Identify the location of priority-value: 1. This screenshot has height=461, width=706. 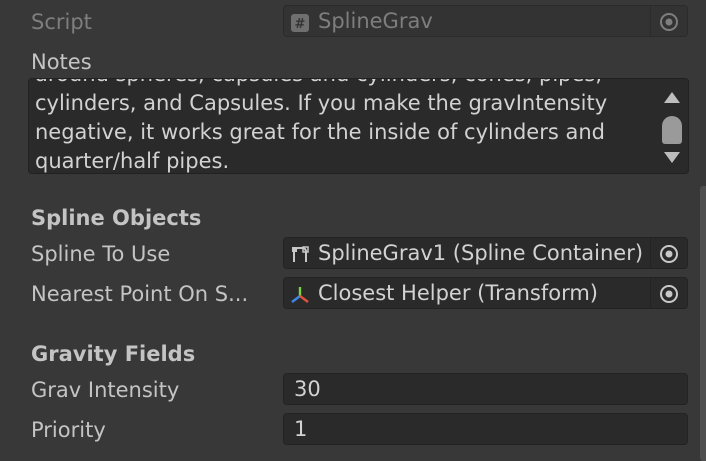
(301, 429).